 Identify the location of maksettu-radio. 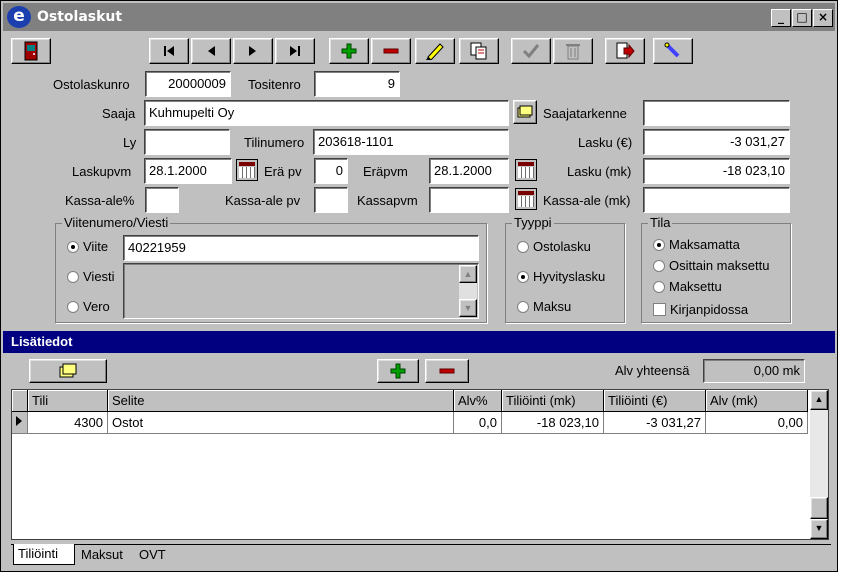
(659, 287).